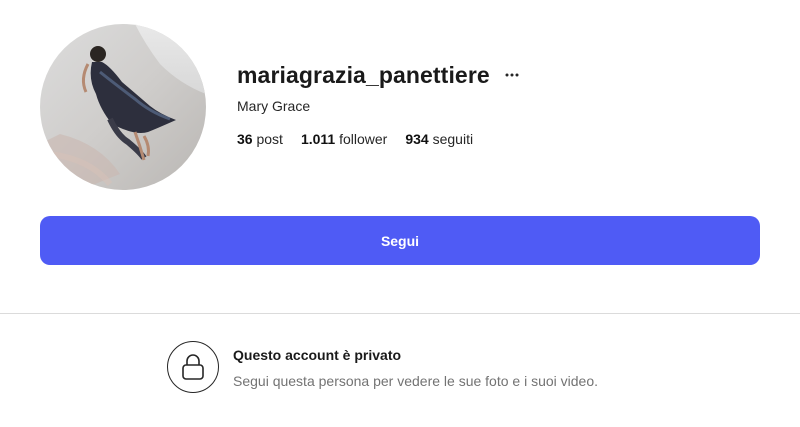 This screenshot has height=427, width=800. I want to click on more-options-button, so click(512, 75).